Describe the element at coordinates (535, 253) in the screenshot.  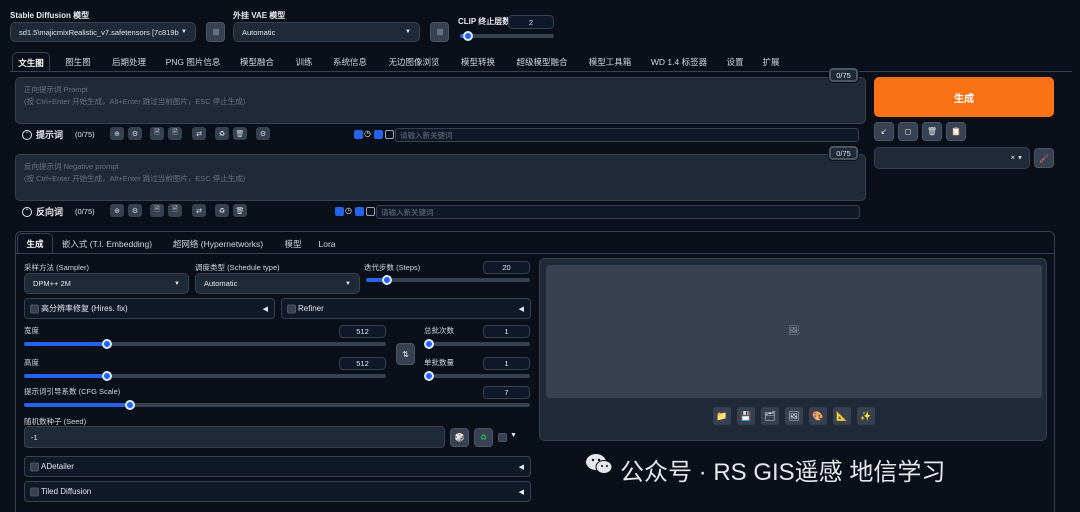
I see `subtabs-divider` at that location.